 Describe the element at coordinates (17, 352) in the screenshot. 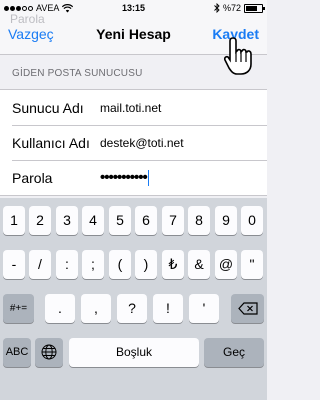

I see `abc-key: ABC` at that location.